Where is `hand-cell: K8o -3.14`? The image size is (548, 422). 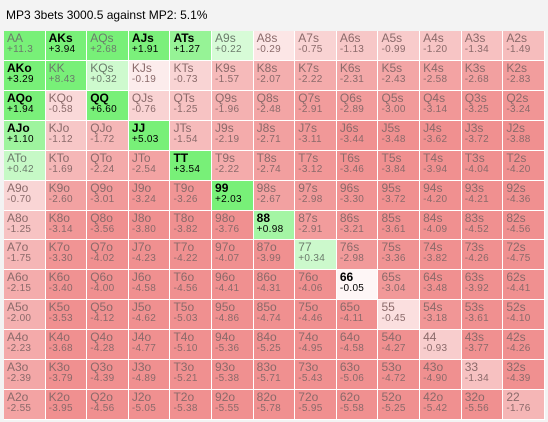 hand-cell: K8o -3.14 is located at coordinates (66, 225).